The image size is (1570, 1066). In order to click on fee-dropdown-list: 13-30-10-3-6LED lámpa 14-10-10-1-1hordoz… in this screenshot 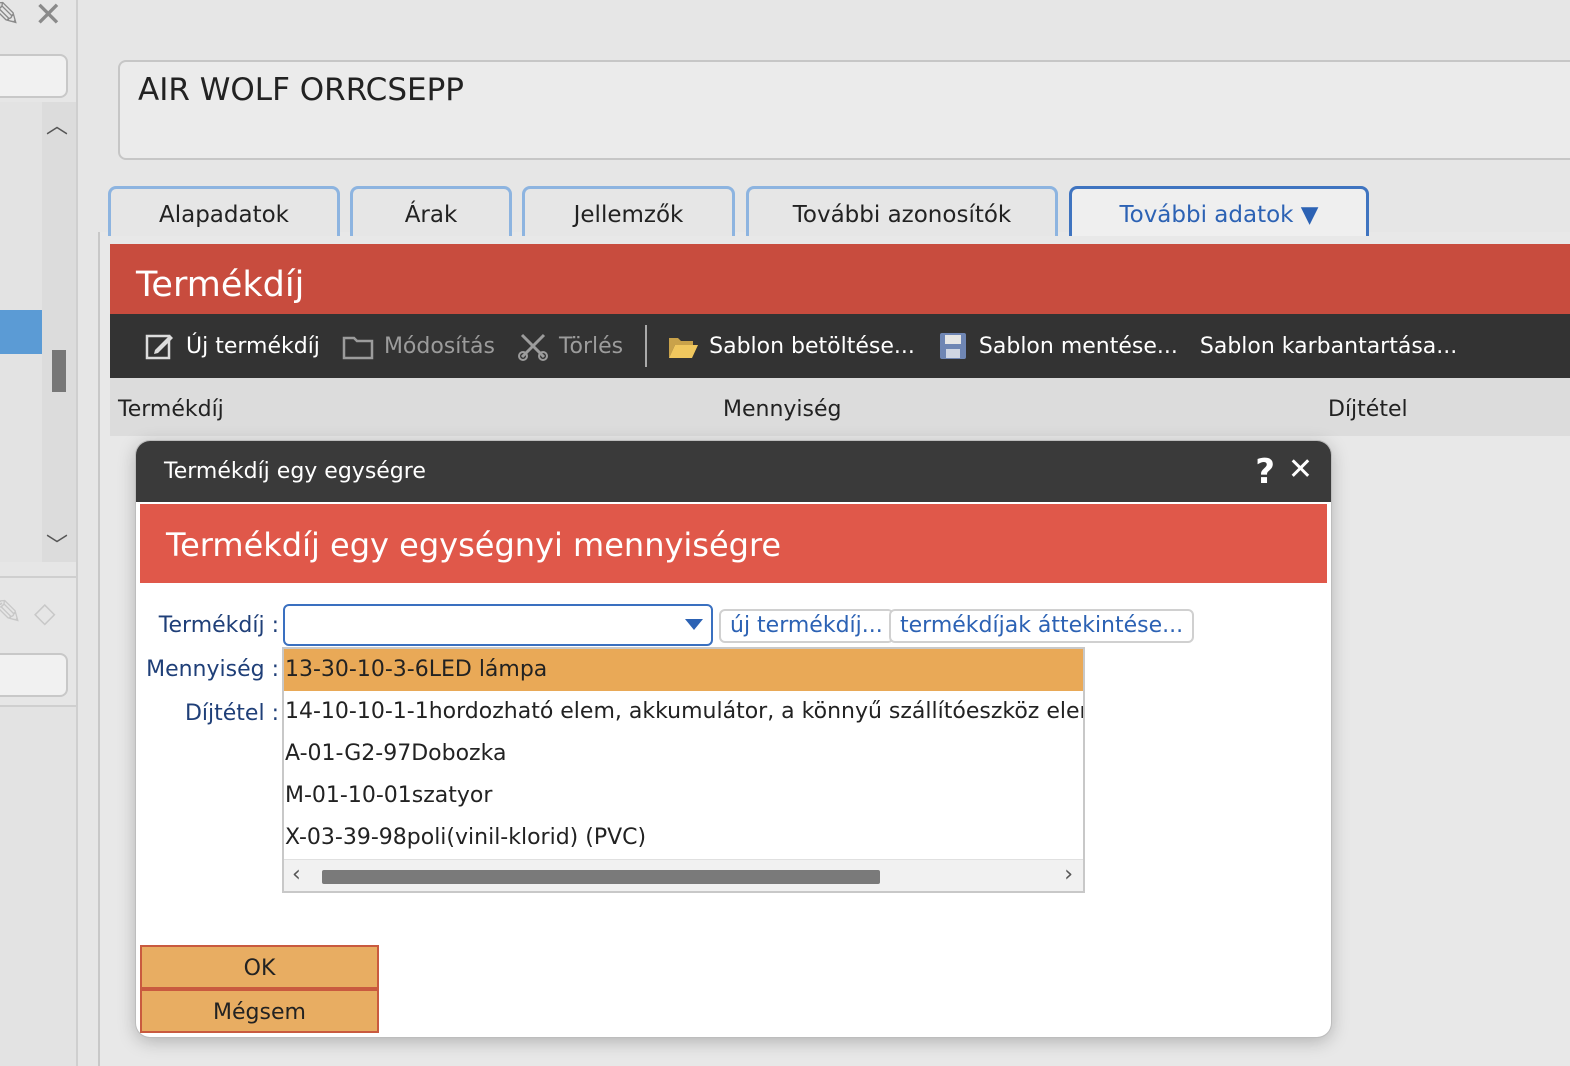, I will do `click(683, 770)`.